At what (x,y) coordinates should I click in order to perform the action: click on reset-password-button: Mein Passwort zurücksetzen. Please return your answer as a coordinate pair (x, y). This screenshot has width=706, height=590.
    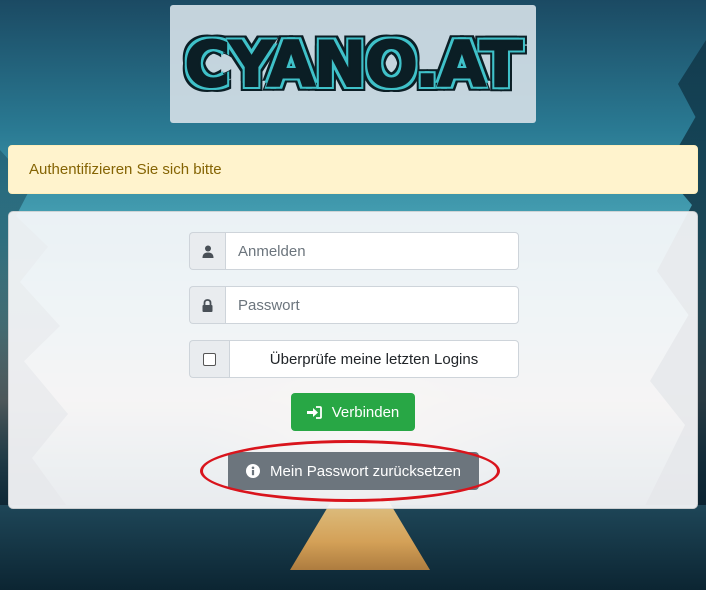
    Looking at the image, I should click on (353, 471).